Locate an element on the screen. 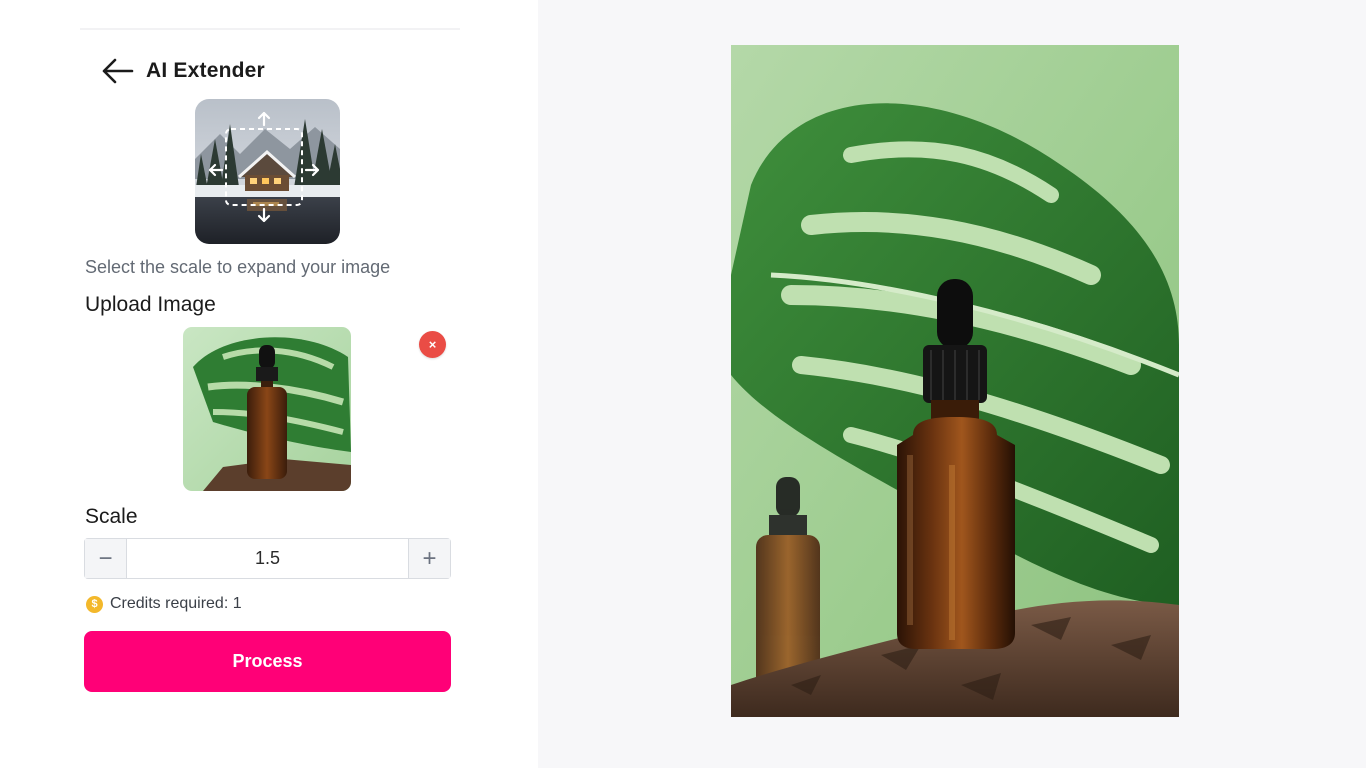 This screenshot has height=768, width=1366. panel-header: AI Extender is located at coordinates (182, 71).